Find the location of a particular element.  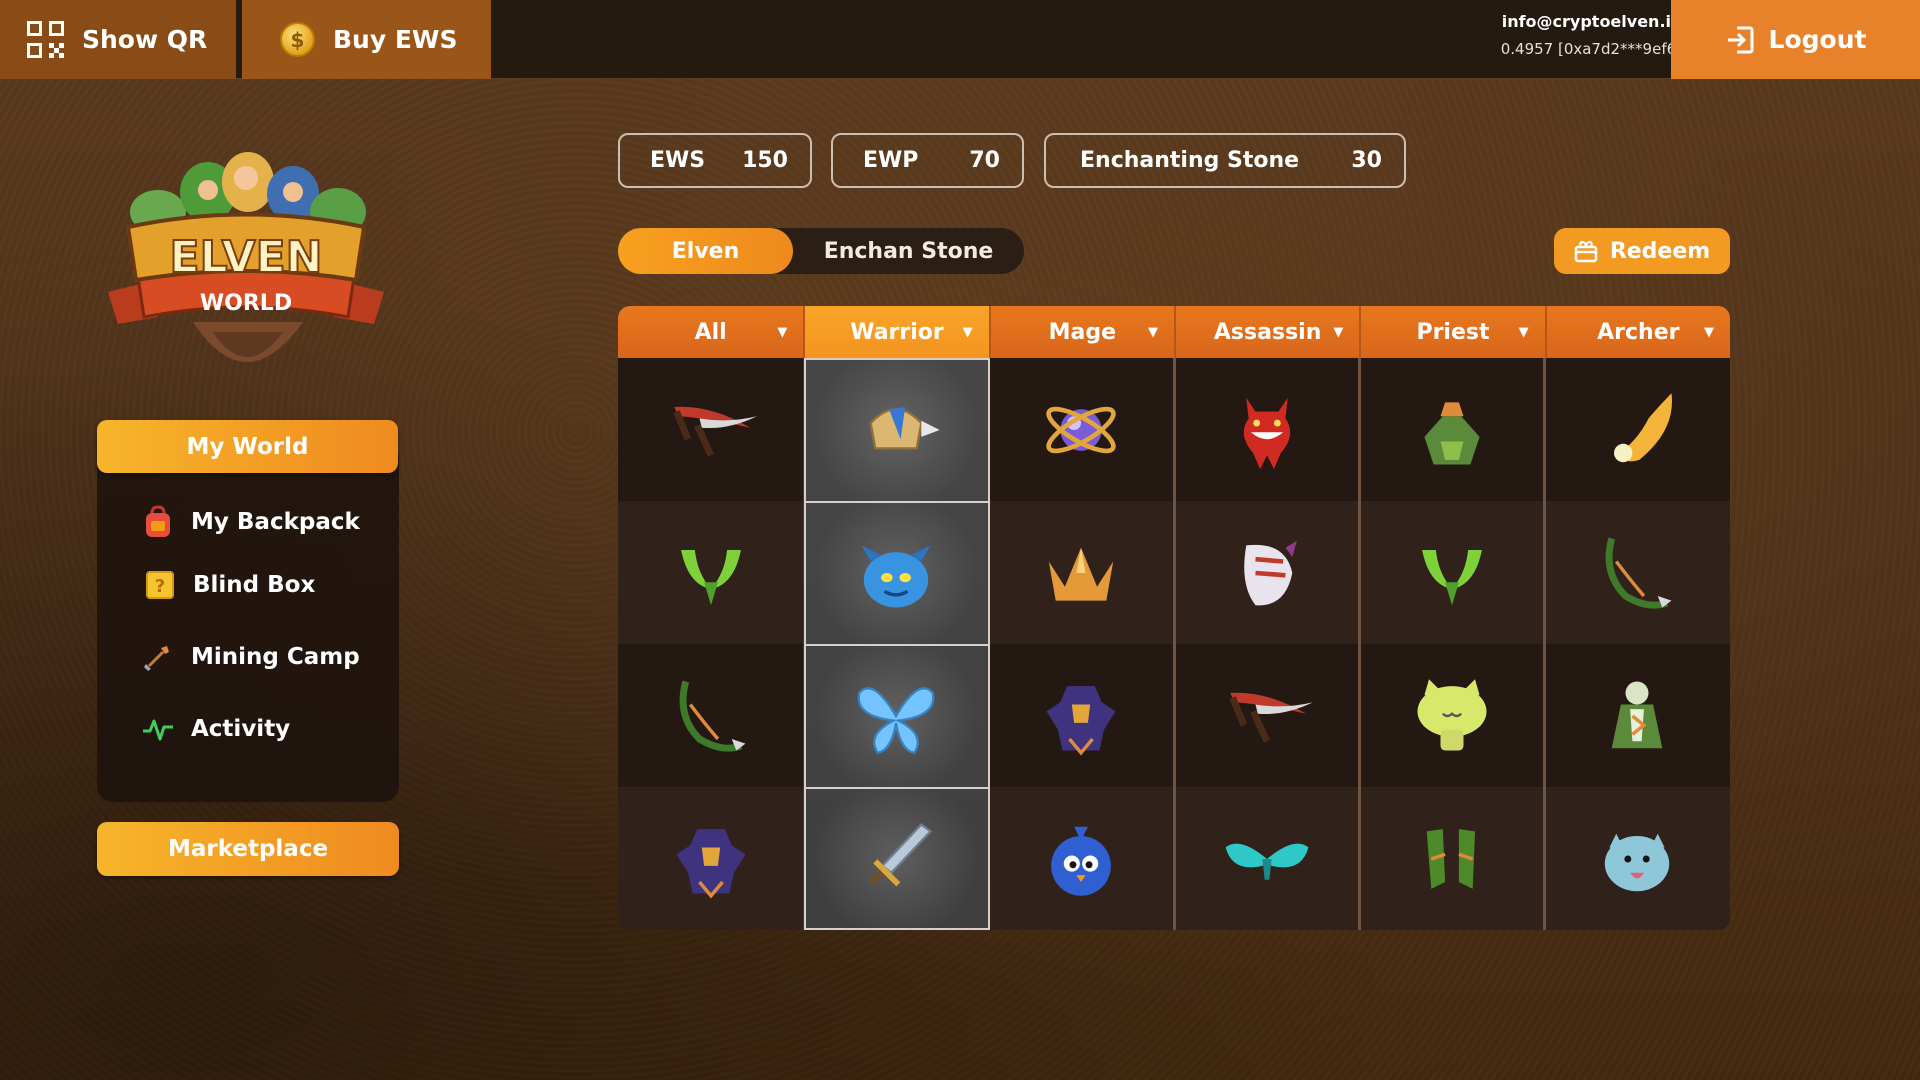

filter-assassin: Assassin ▼ is located at coordinates (1266, 332).